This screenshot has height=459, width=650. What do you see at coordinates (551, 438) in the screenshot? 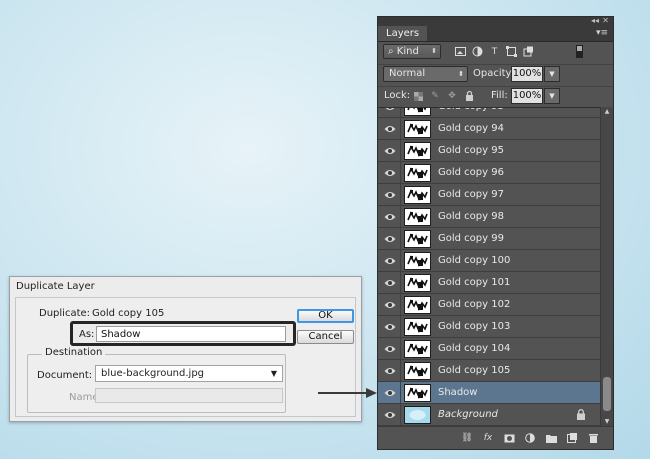
I see `group-folder-icon` at bounding box center [551, 438].